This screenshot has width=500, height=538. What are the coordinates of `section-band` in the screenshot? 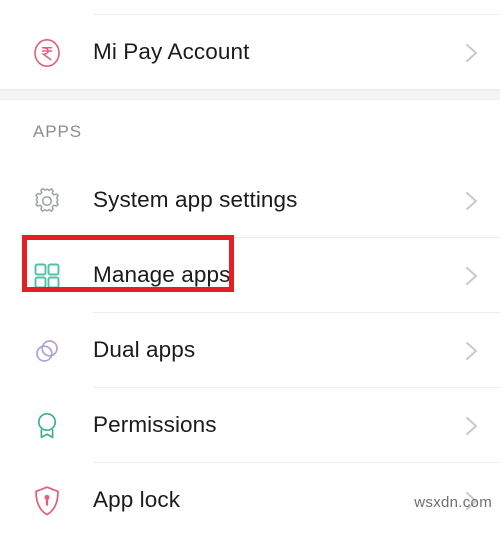 It's located at (250, 95).